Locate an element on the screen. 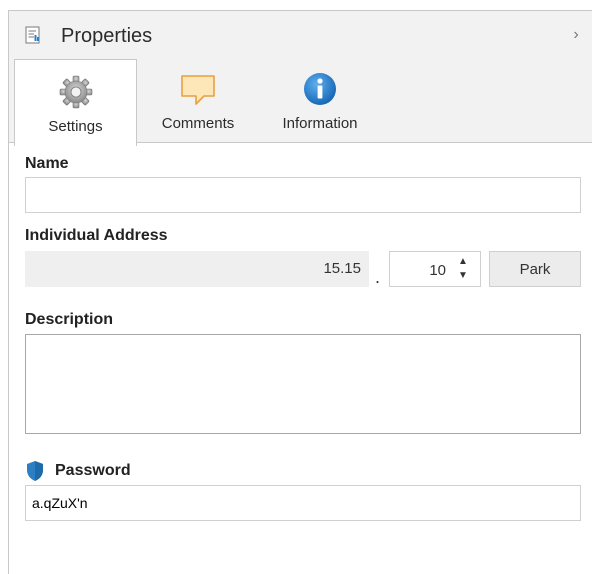  device-address-value: 10 is located at coordinates (437, 270).